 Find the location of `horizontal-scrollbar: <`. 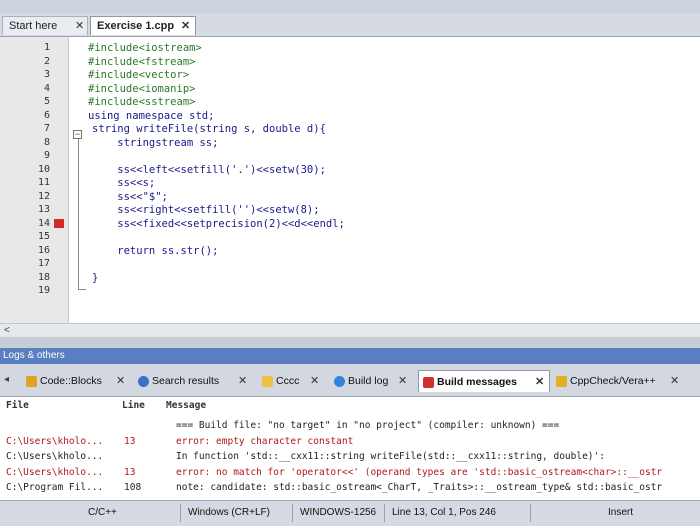

horizontal-scrollbar: < is located at coordinates (350, 330).